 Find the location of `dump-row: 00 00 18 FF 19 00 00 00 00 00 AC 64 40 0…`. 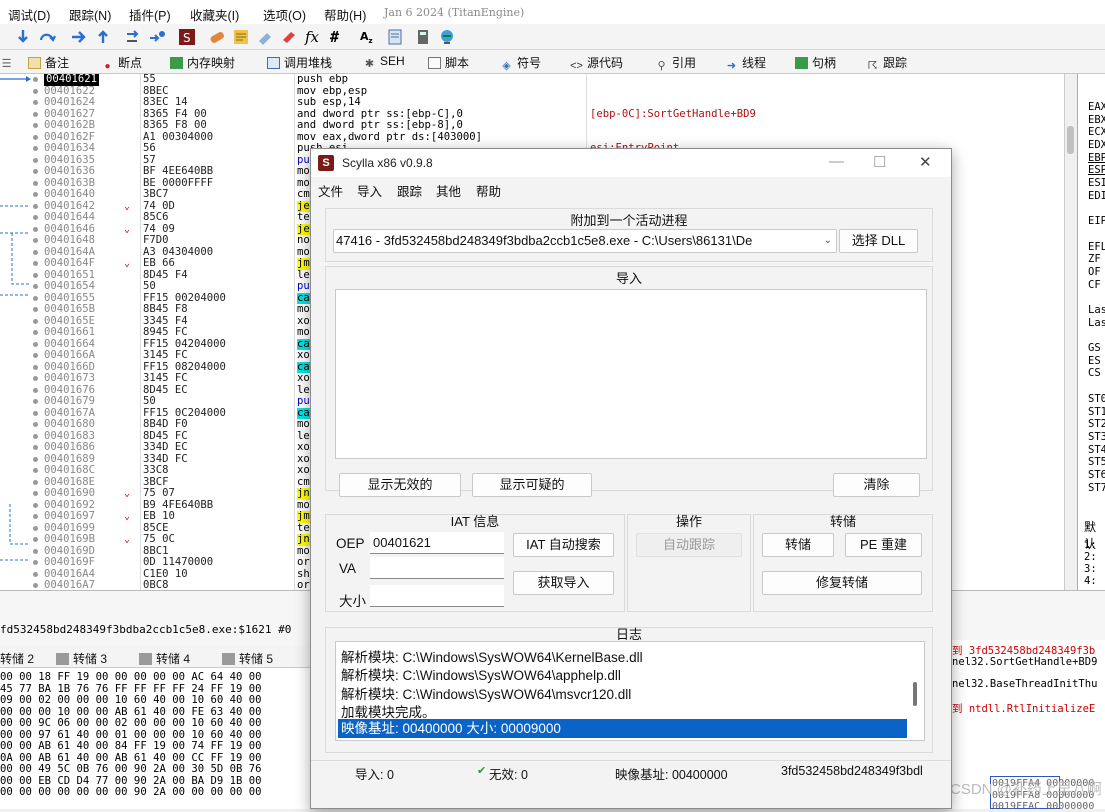

dump-row: 00 00 18 FF 19 00 00 00 00 00 AC 64 40 0… is located at coordinates (131, 677).